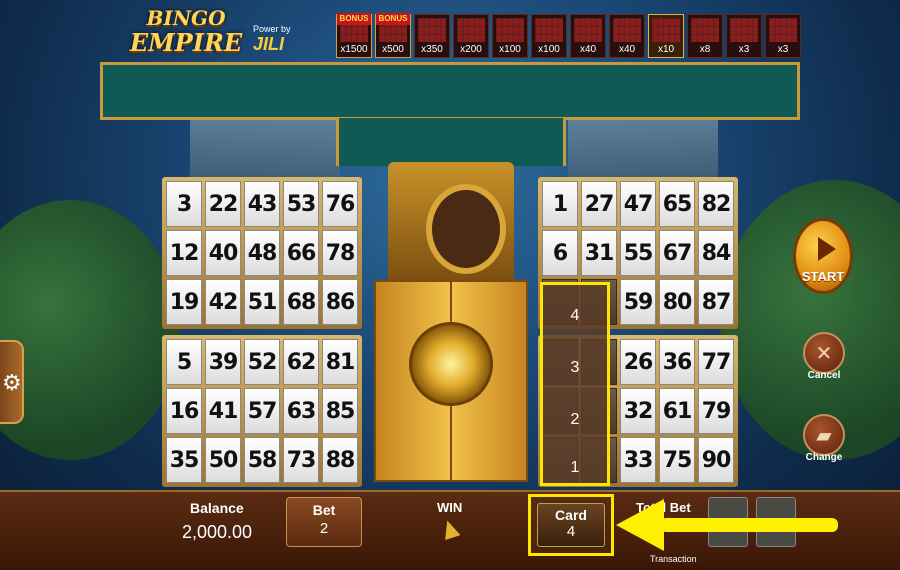 The width and height of the screenshot is (900, 570). What do you see at coordinates (575, 468) in the screenshot?
I see `card-option-1: 1` at bounding box center [575, 468].